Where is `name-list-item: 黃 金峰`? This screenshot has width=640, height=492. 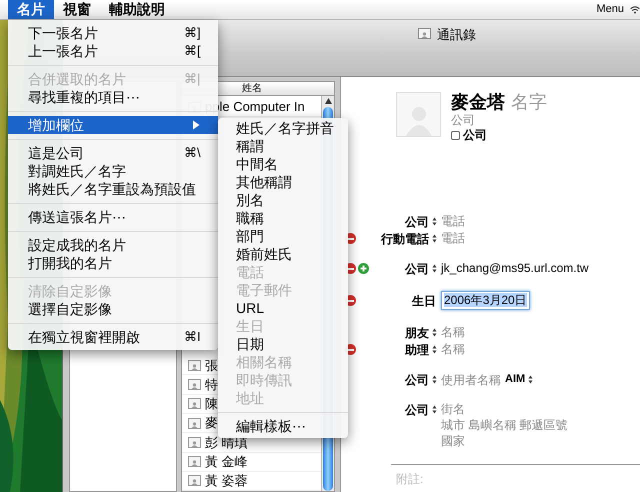 name-list-item: 黃 金峰 is located at coordinates (226, 461).